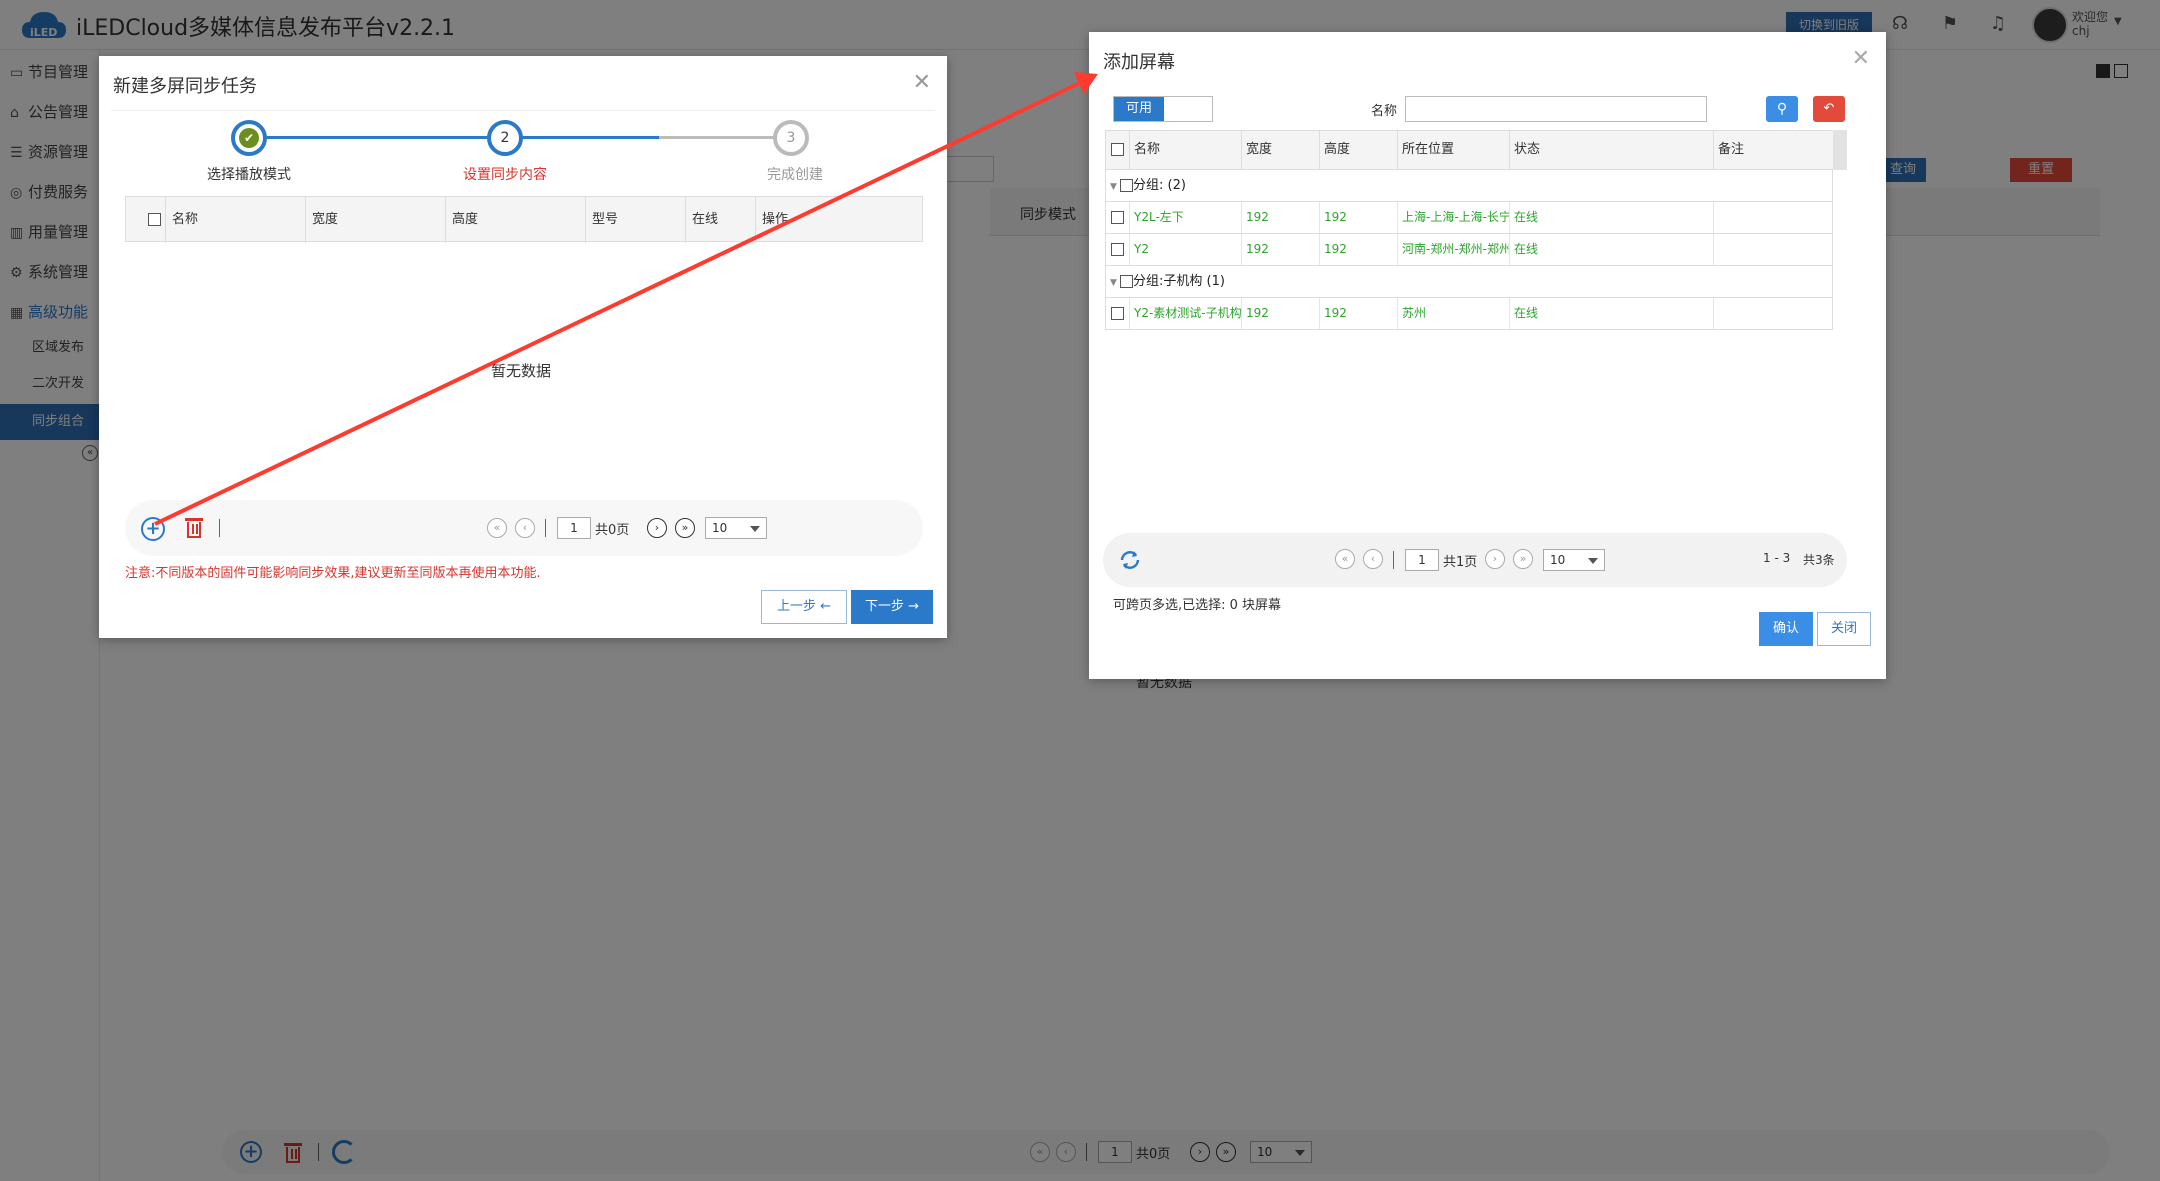 The image size is (2160, 1181). I want to click on group-row: ▼ 分组: (2), so click(1469, 186).